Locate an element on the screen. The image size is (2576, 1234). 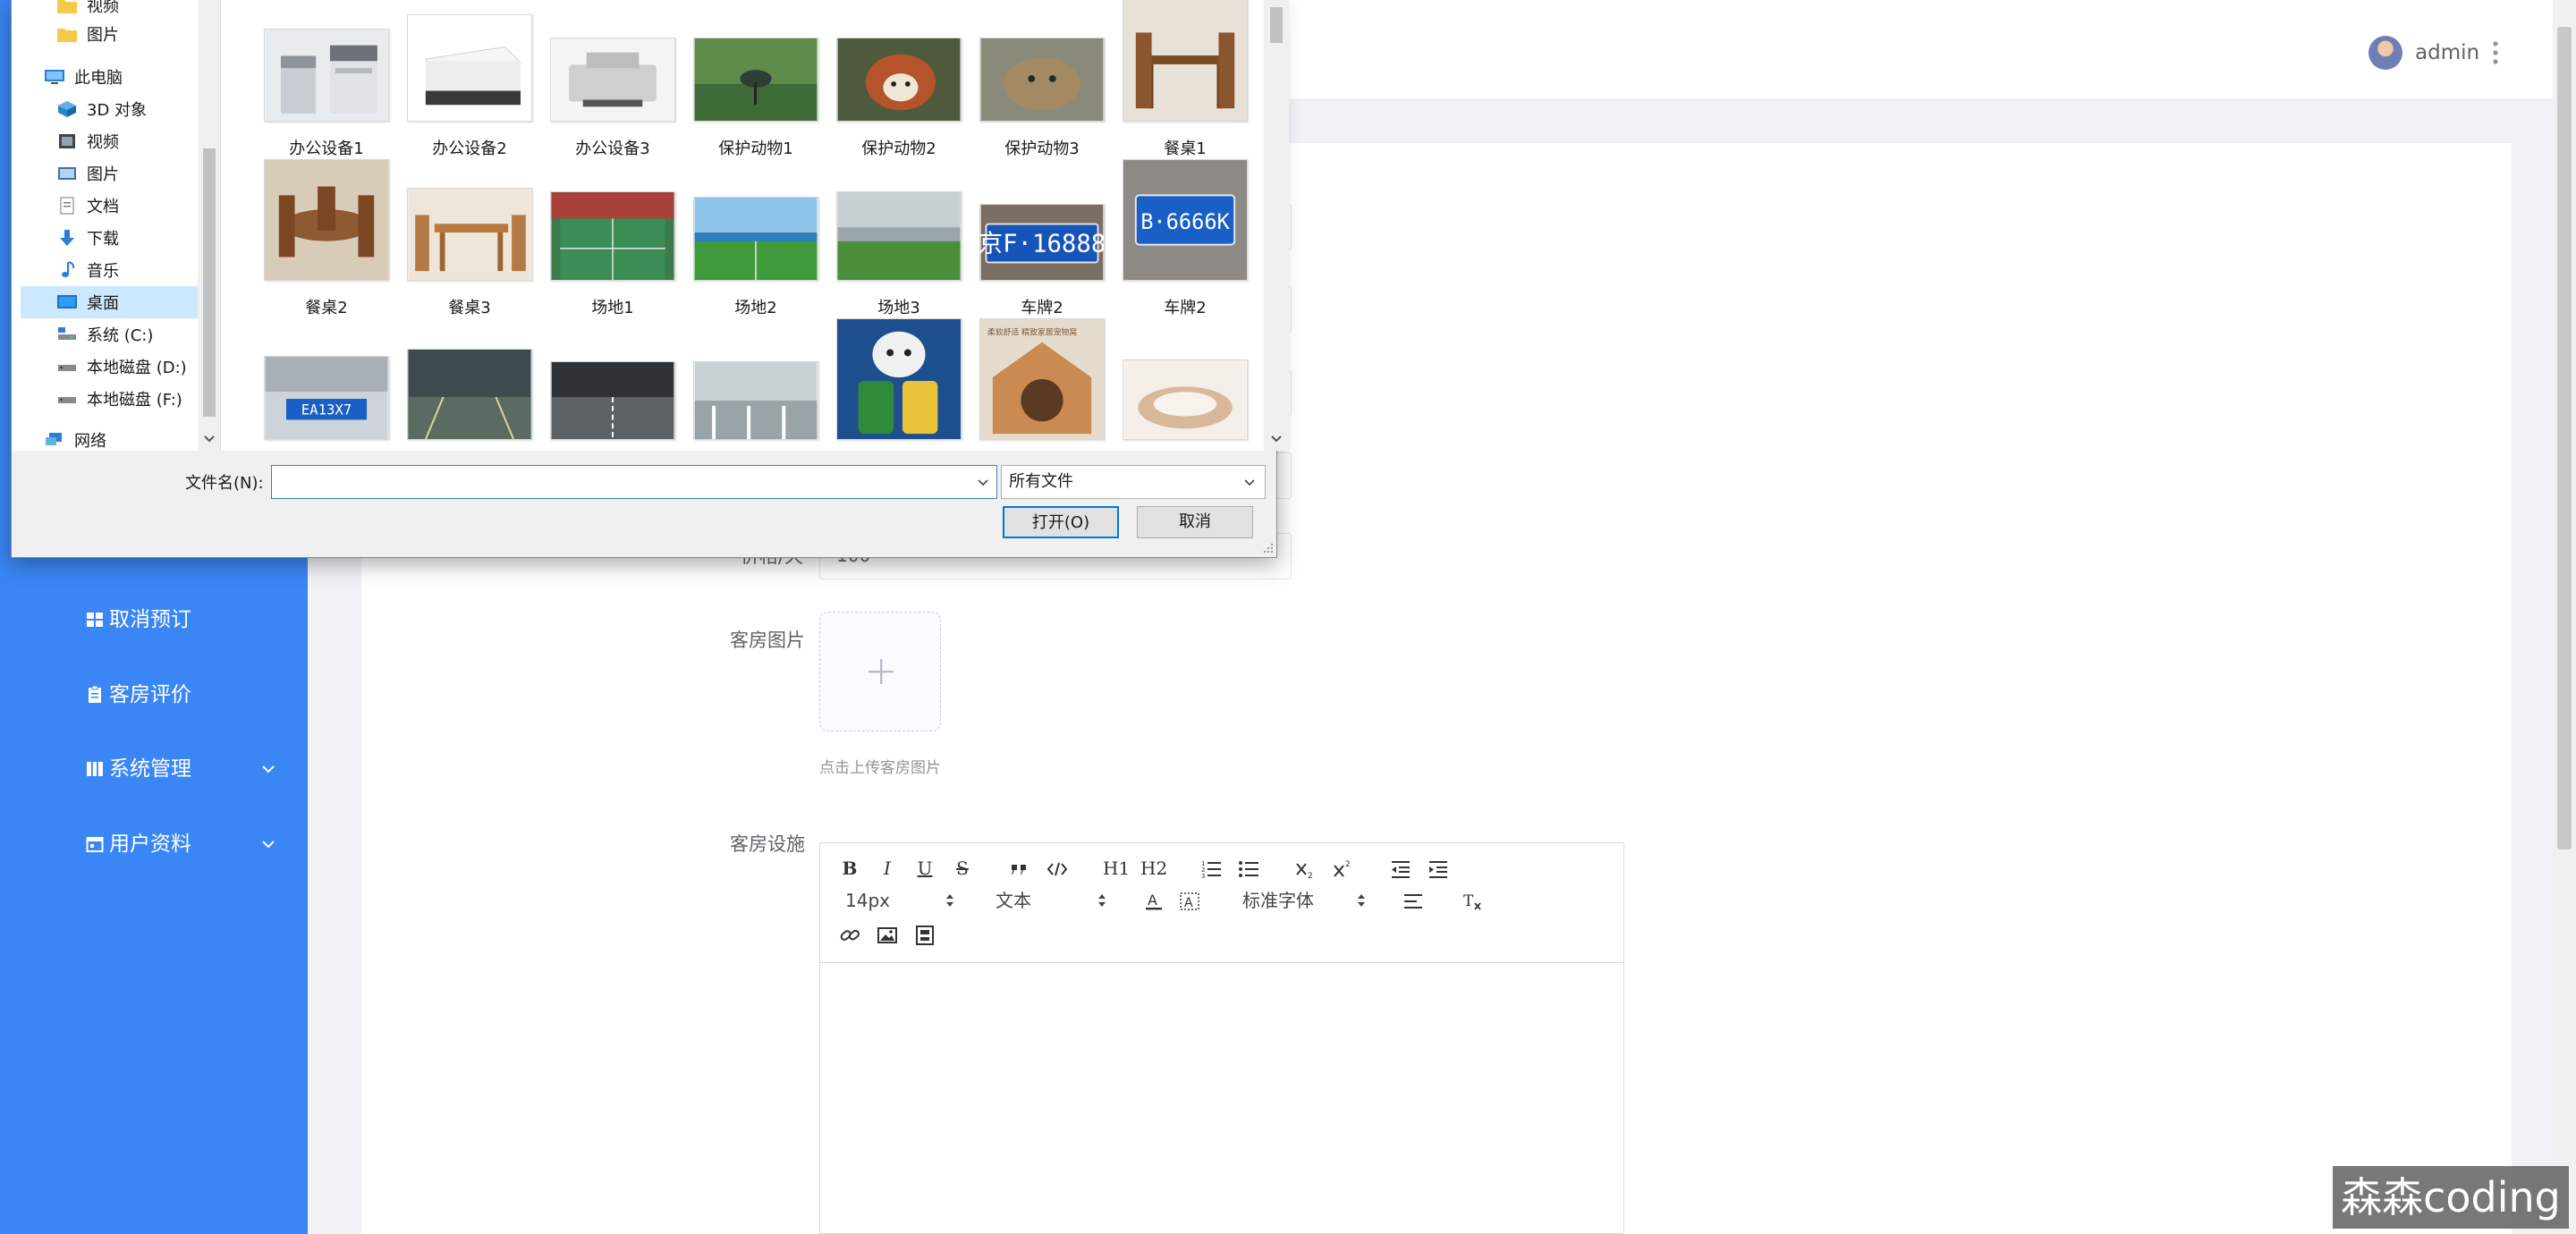
file-item: 办公设备3 is located at coordinates (613, 89).